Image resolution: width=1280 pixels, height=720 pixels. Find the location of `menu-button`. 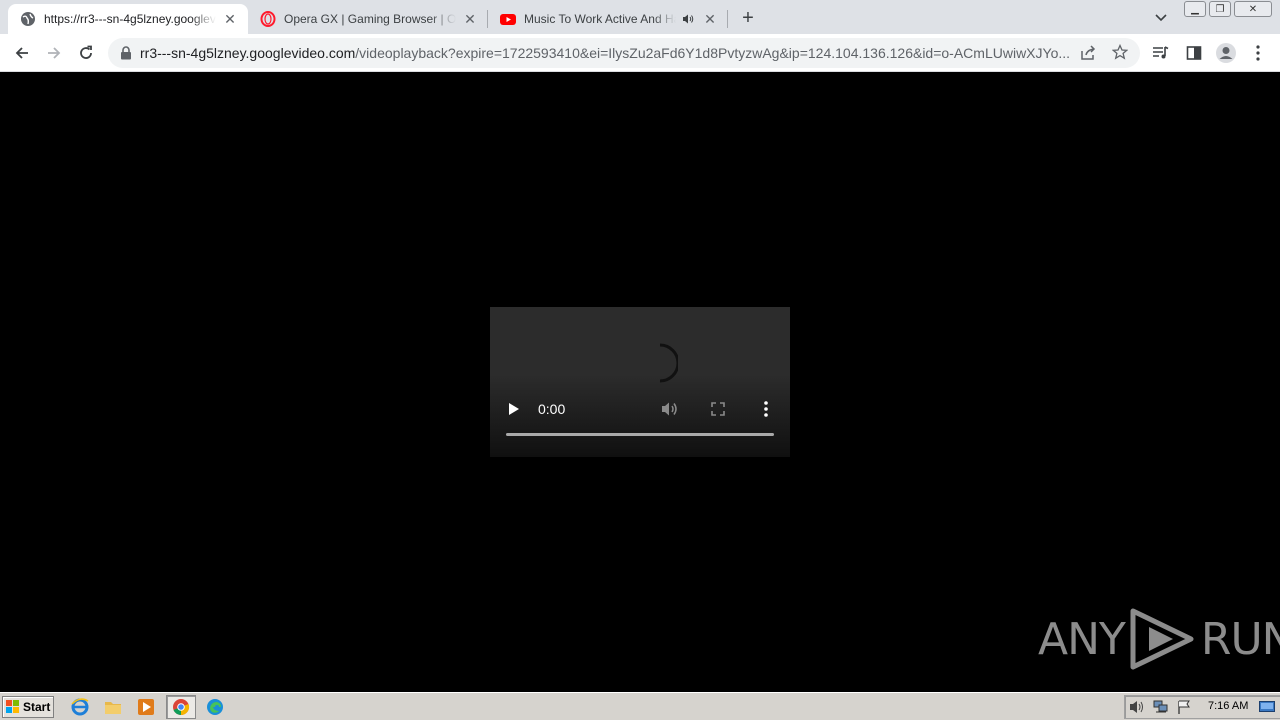

menu-button is located at coordinates (1258, 53).